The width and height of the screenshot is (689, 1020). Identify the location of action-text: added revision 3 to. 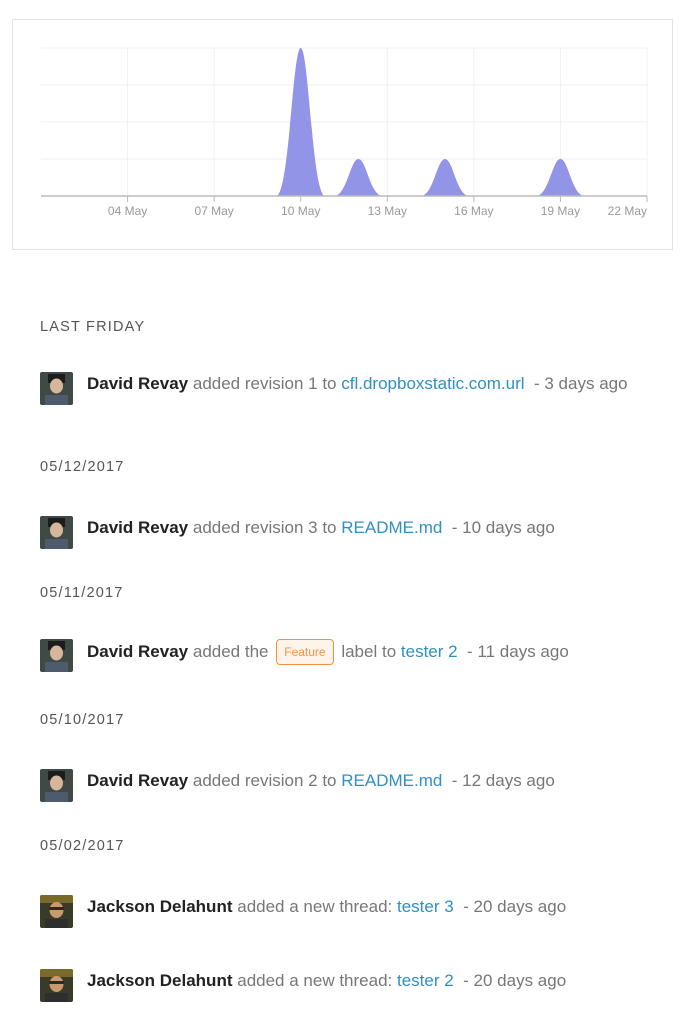
(264, 527).